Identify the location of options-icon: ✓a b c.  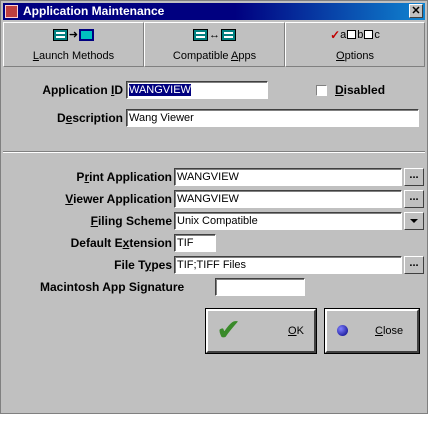
(355, 34).